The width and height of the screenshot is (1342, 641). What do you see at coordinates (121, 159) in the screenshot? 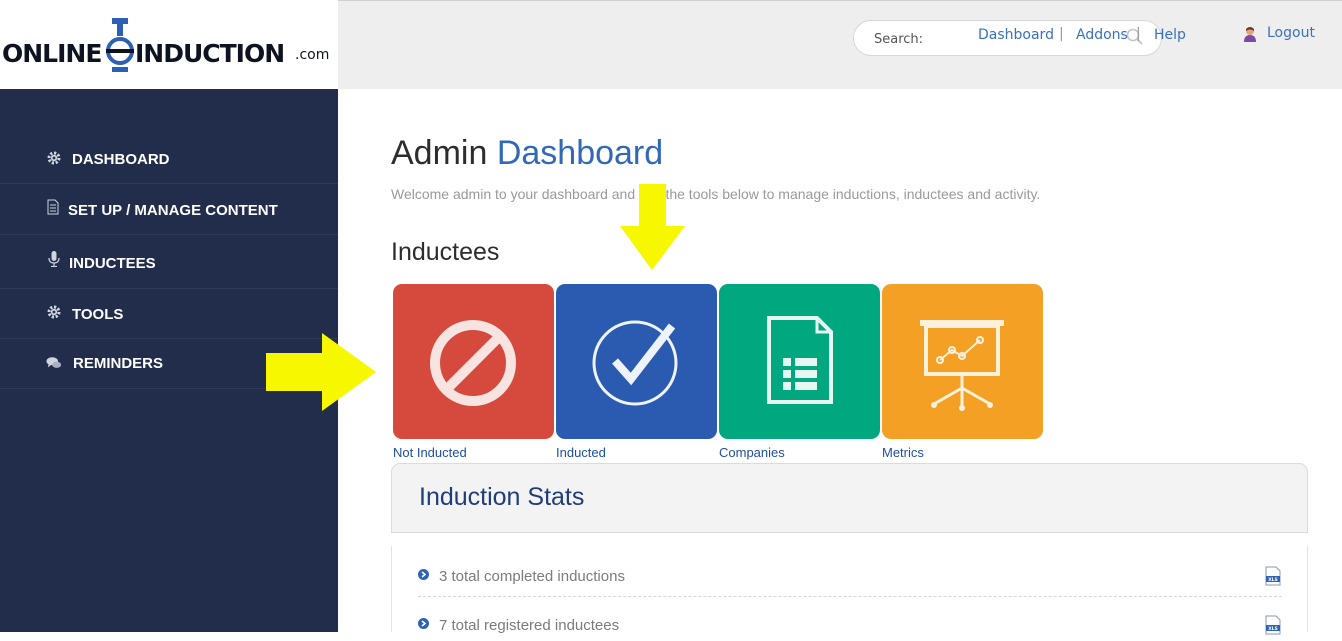
I see `sidebar-item-label: DASHBOARD` at bounding box center [121, 159].